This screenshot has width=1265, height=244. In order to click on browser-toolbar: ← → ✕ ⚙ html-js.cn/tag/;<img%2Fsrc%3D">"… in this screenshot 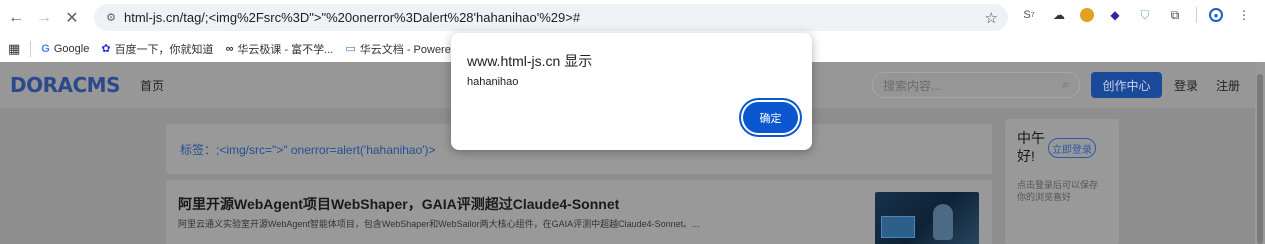, I will do `click(632, 17)`.